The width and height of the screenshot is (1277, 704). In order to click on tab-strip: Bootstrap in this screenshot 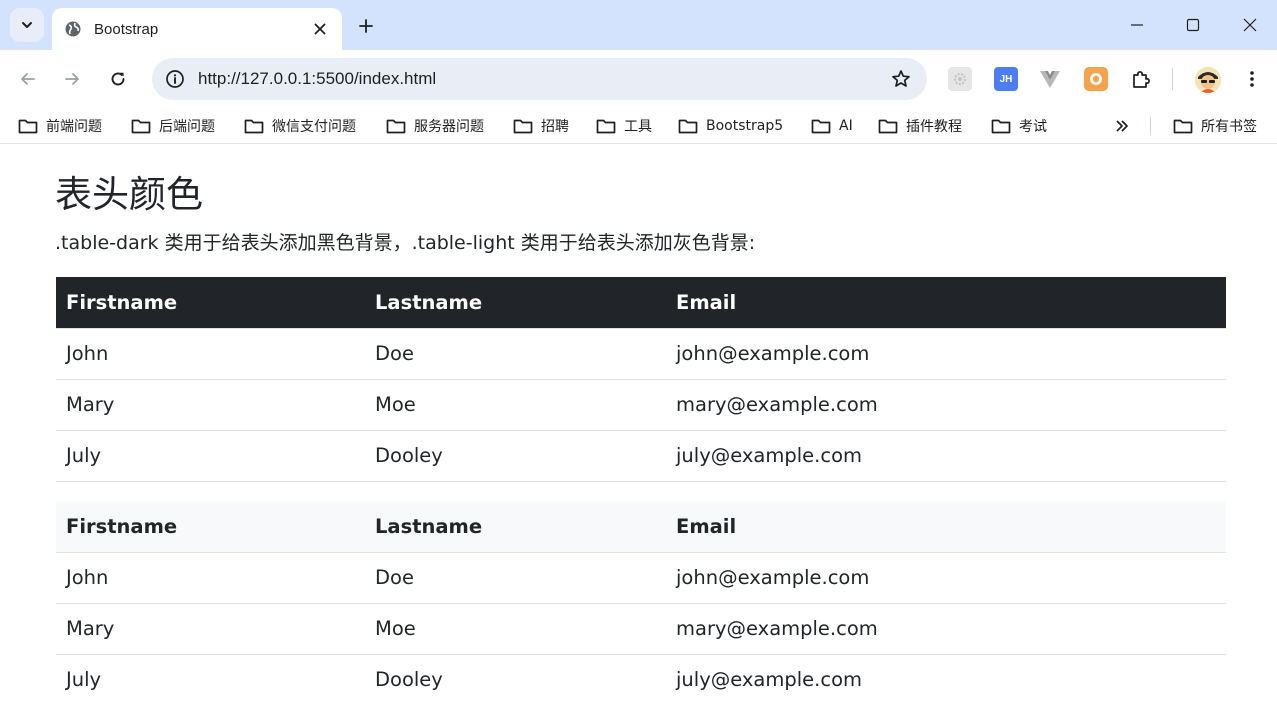, I will do `click(638, 25)`.